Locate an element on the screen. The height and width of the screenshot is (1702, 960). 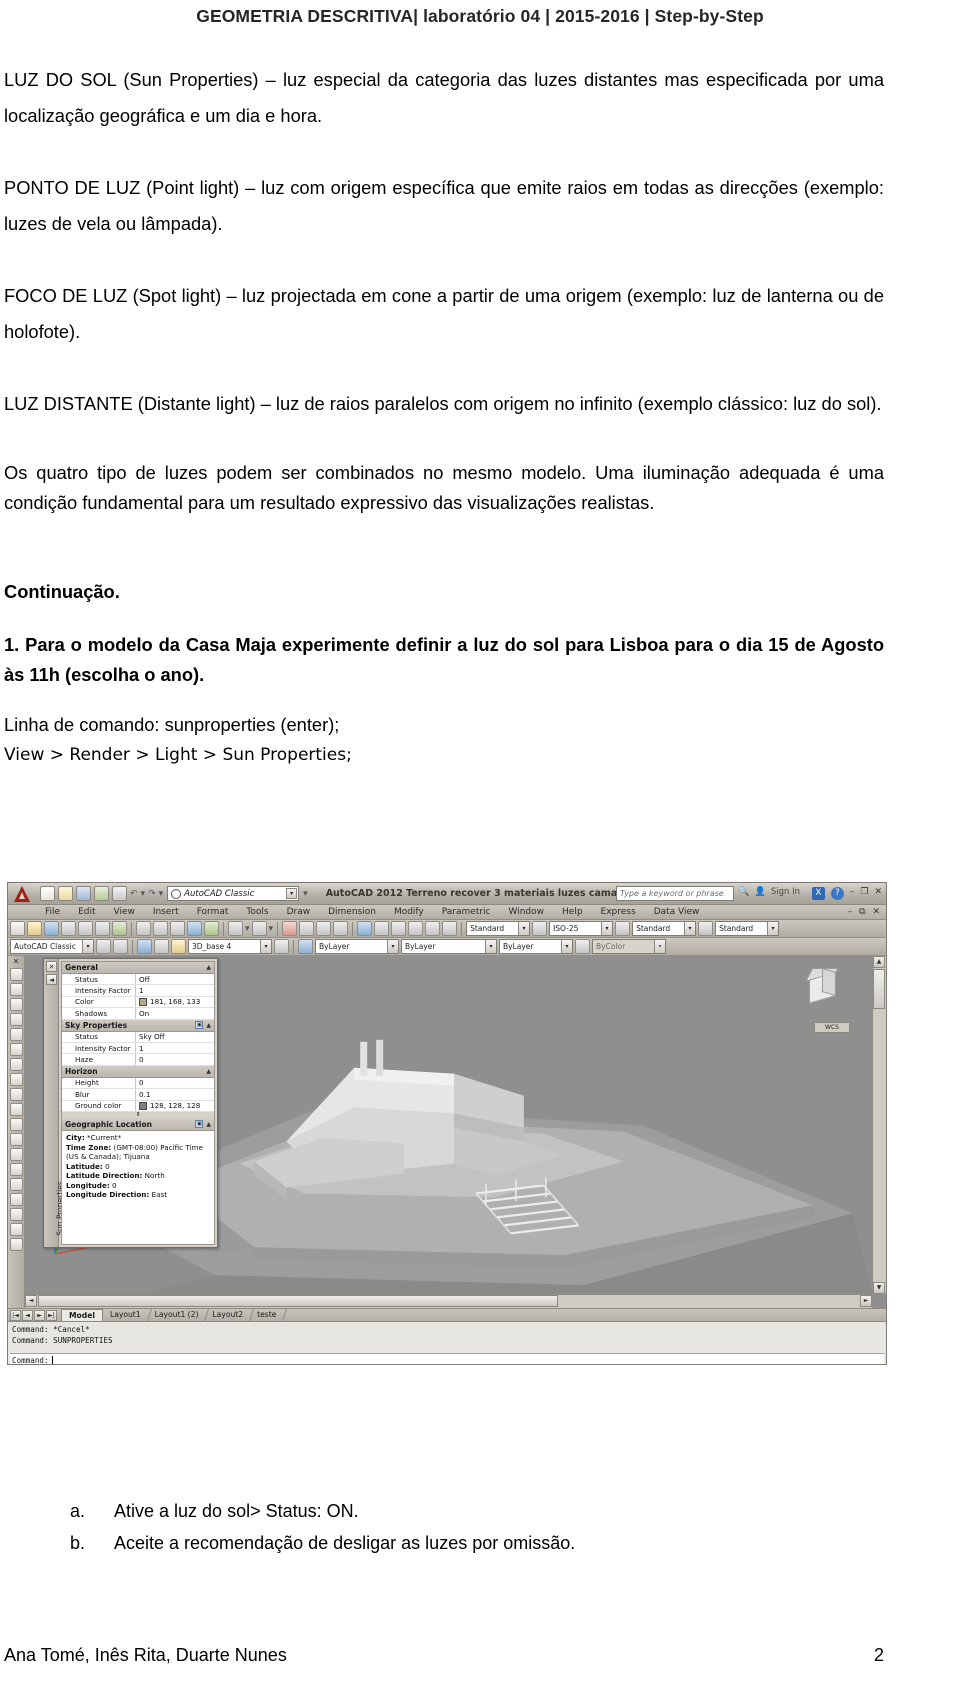
properties-palette-icon is located at coordinates (365, 928).